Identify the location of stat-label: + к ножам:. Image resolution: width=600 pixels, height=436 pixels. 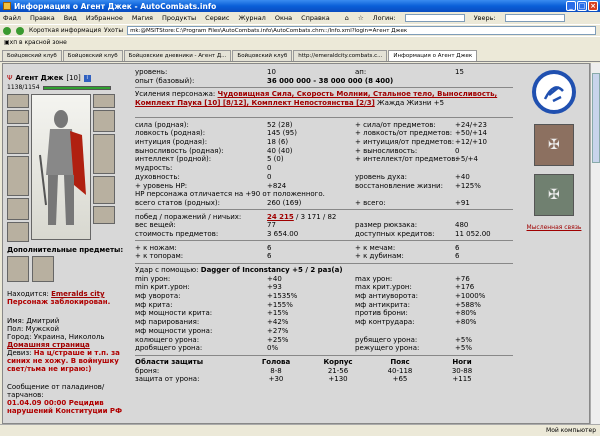
(156, 247).